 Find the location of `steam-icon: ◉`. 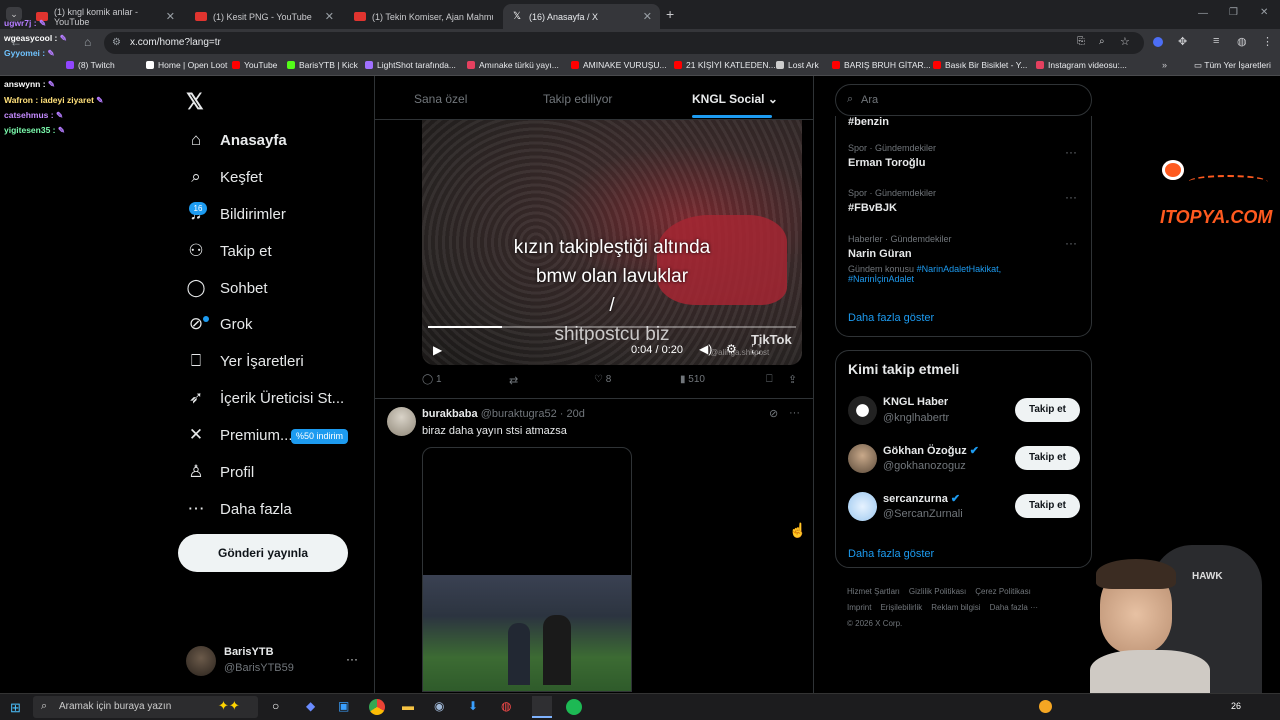

steam-icon: ◉ is located at coordinates (439, 706).